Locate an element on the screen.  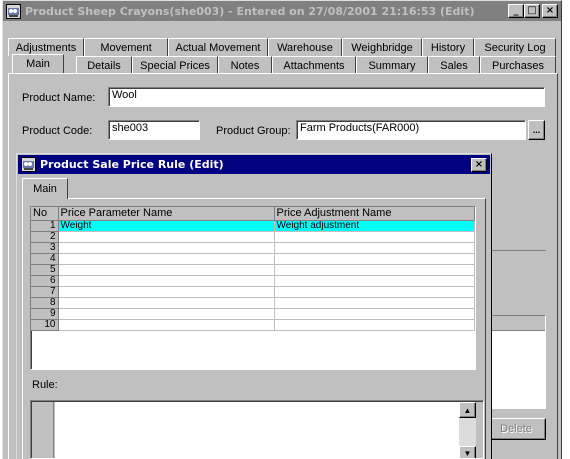
table-row: 7 is located at coordinates (253, 292).